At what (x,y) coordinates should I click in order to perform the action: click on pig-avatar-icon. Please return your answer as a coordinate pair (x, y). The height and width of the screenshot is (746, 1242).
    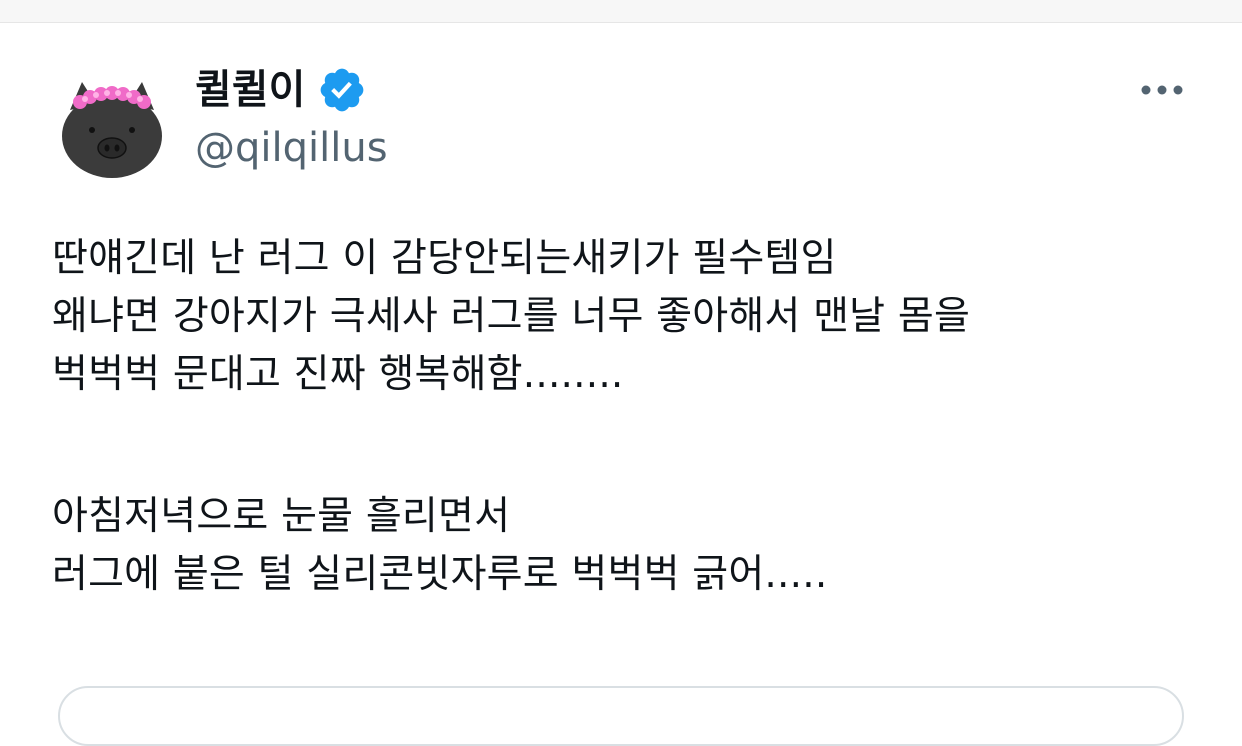
    Looking at the image, I should click on (112, 120).